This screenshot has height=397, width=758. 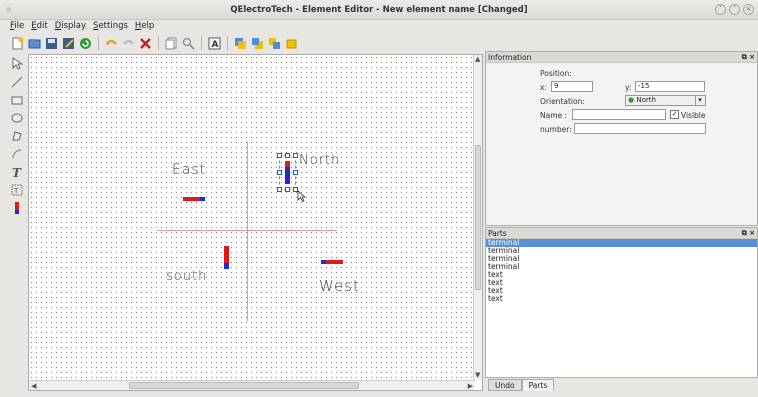 I want to click on terminal-south, so click(x=226, y=257).